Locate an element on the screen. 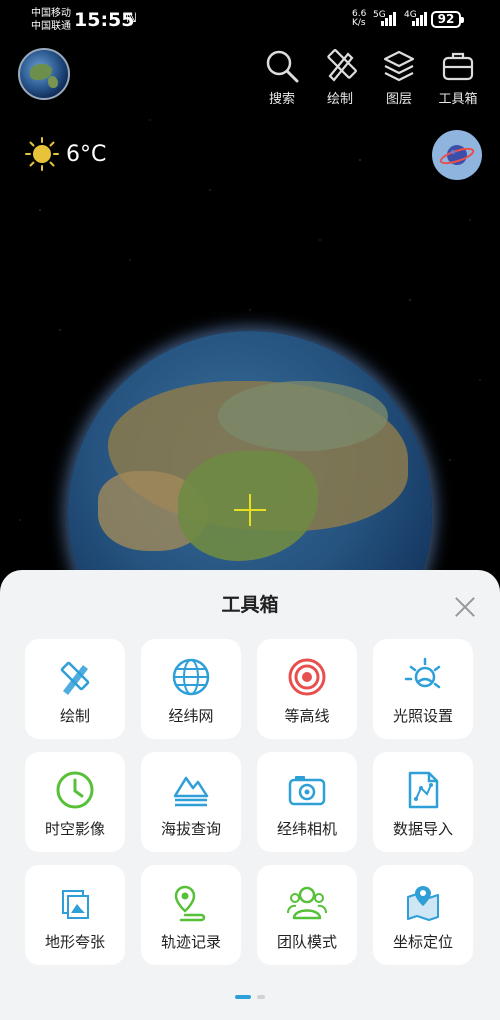  tool-data-import: 数据导入 is located at coordinates (423, 802).